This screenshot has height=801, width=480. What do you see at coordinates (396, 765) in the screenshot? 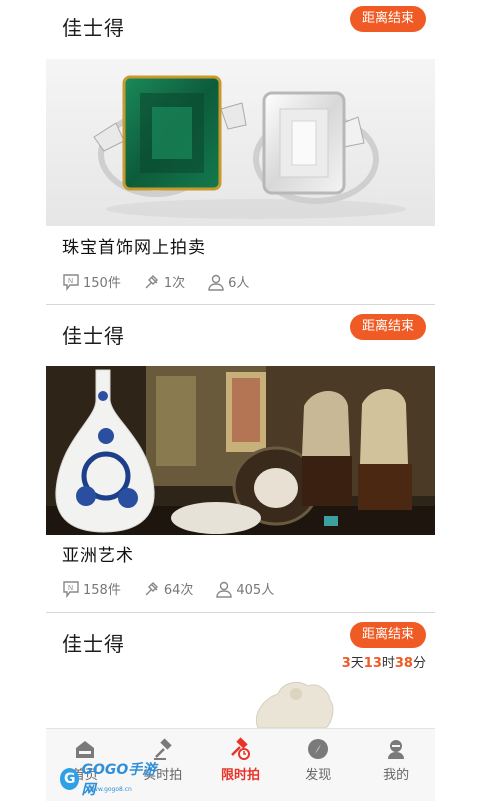
I see `tab-me: 我的` at bounding box center [396, 765].